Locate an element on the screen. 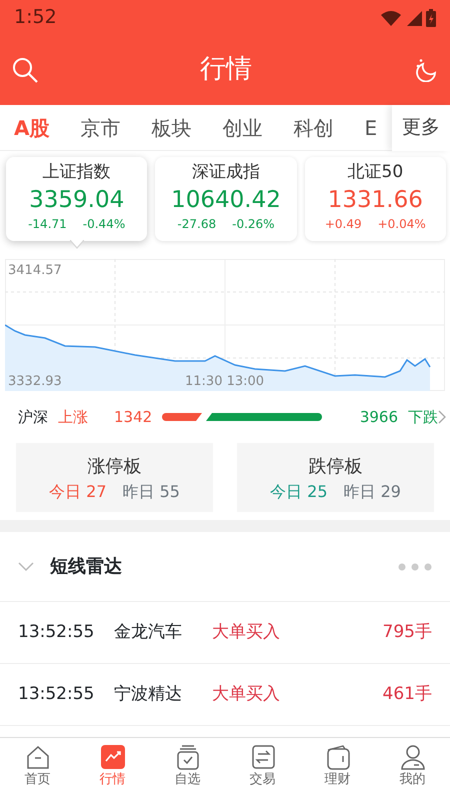 This screenshot has height=800, width=450. pointer-arrow is located at coordinates (77, 245).